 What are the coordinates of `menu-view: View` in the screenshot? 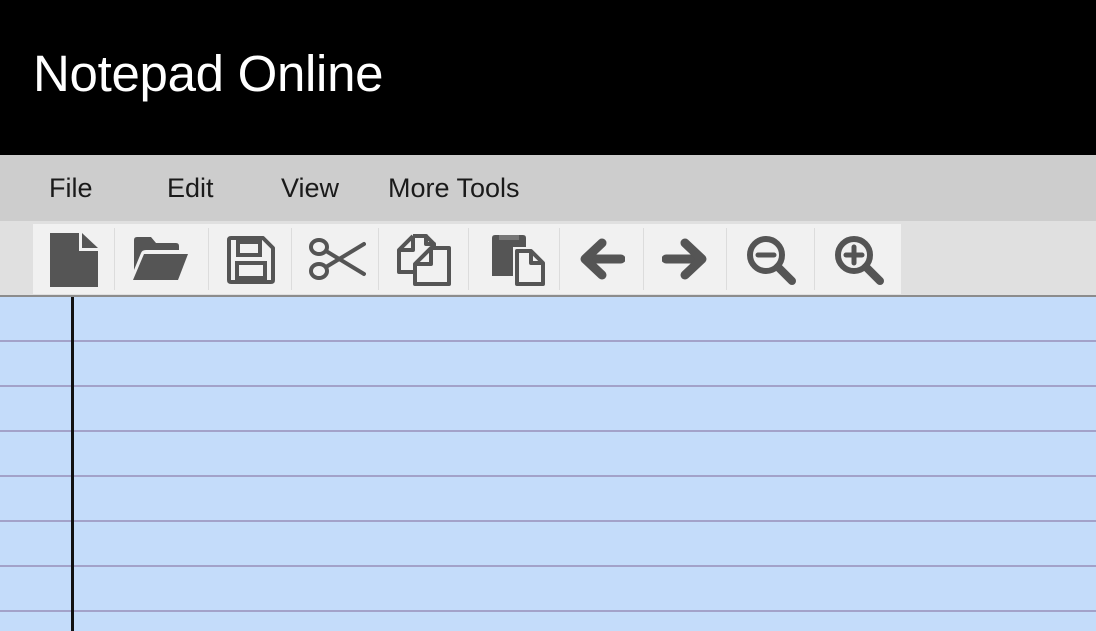 It's located at (310, 188).